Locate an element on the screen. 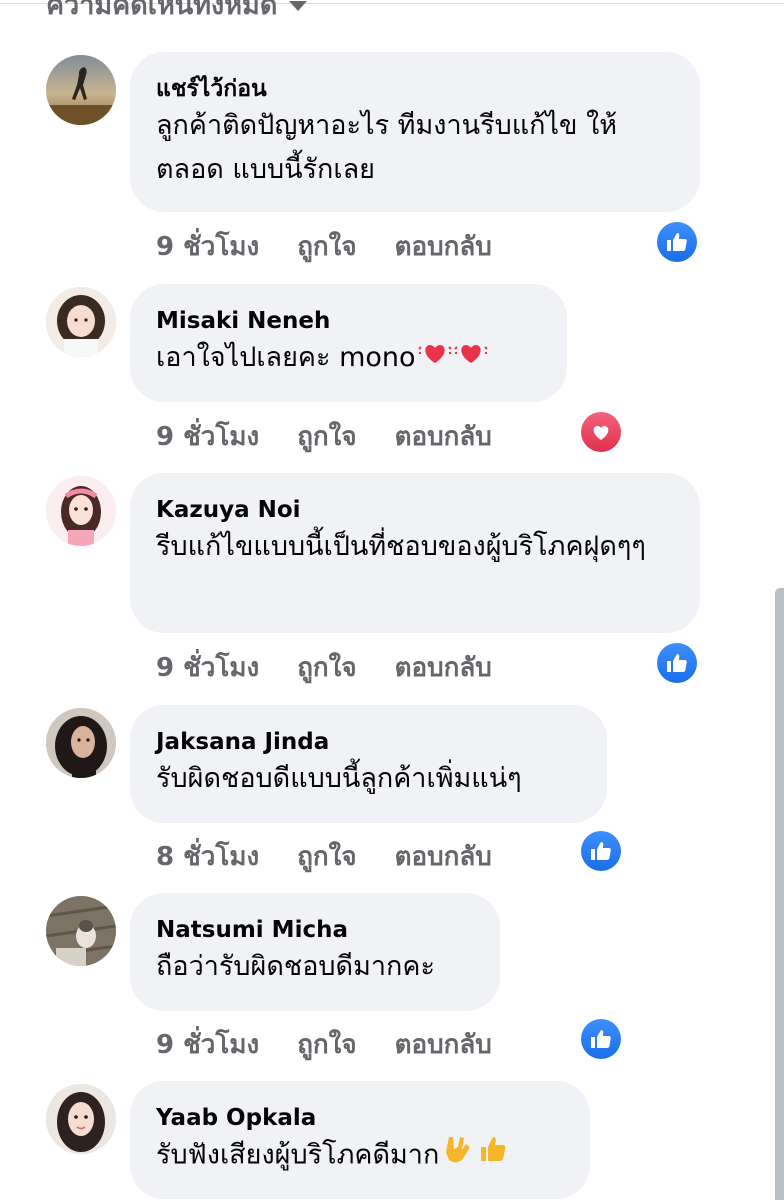 The height and width of the screenshot is (1200, 784). love-reaction-icon is located at coordinates (601, 432).